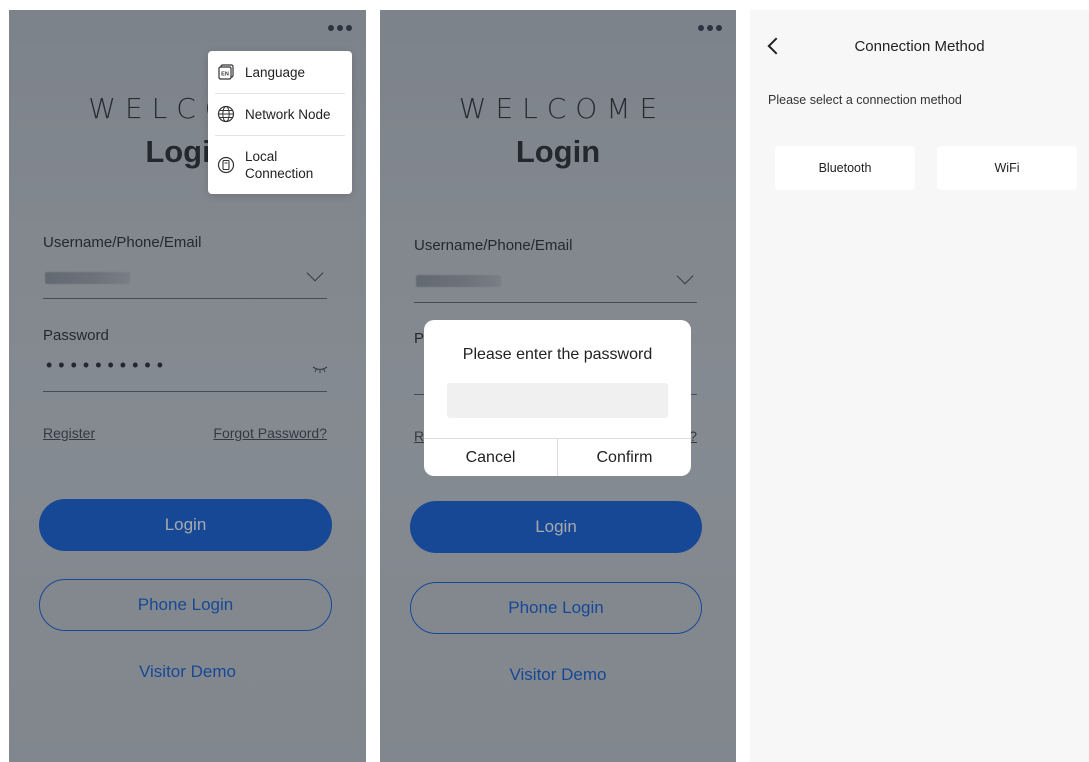  I want to click on menu-item-label: Network Node, so click(288, 114).